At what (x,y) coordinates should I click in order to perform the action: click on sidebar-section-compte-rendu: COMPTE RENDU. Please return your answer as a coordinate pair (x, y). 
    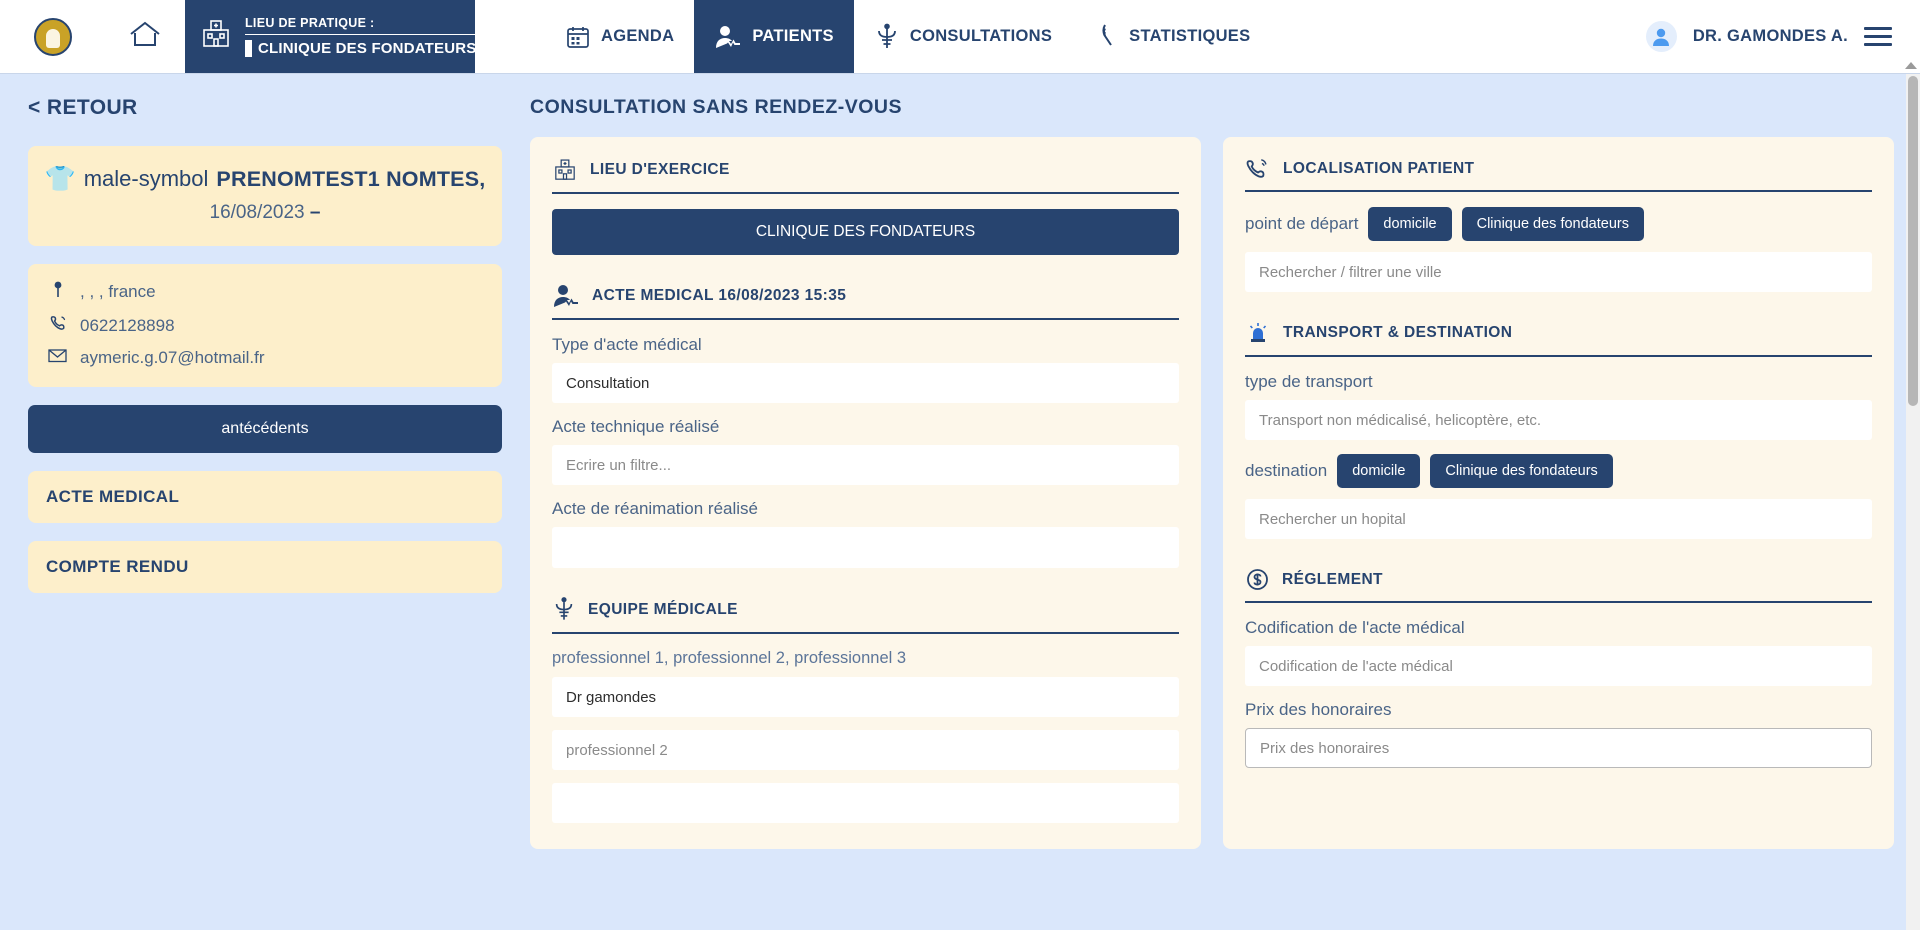
    Looking at the image, I should click on (265, 567).